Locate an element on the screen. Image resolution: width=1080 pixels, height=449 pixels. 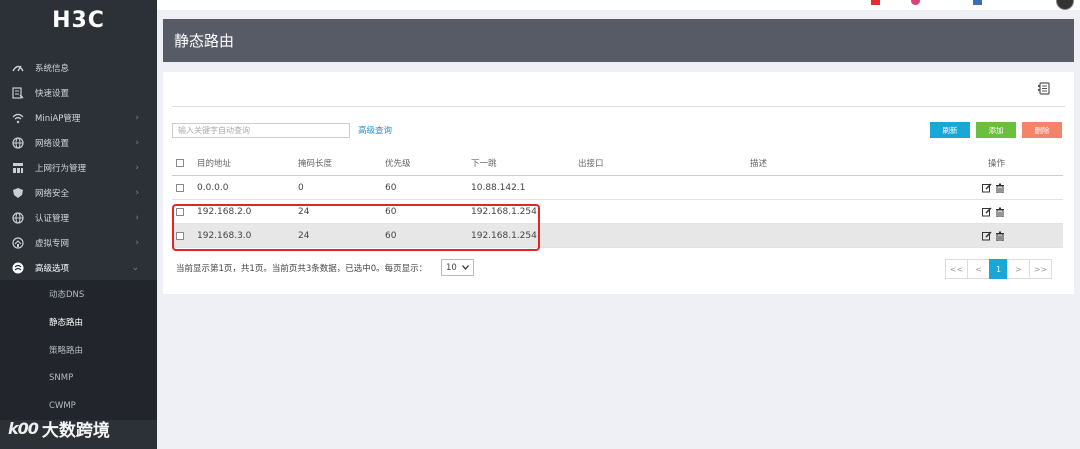
sidebar-item-advanced: 高级选项 ⌄ is located at coordinates (78, 267).